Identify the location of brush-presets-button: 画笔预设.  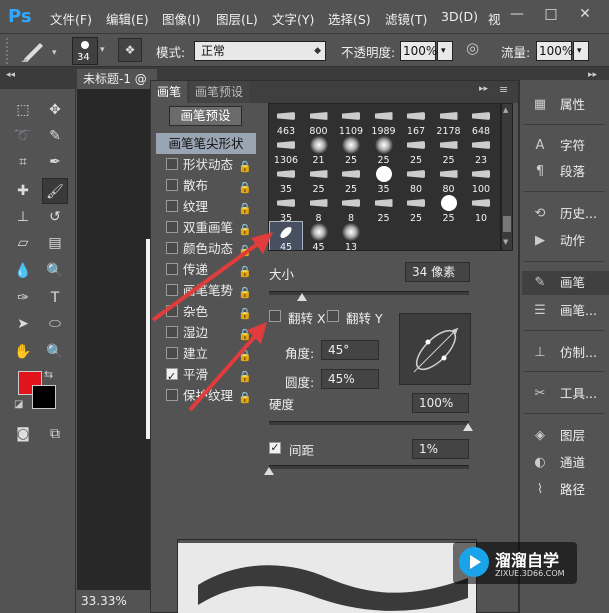
(205, 116).